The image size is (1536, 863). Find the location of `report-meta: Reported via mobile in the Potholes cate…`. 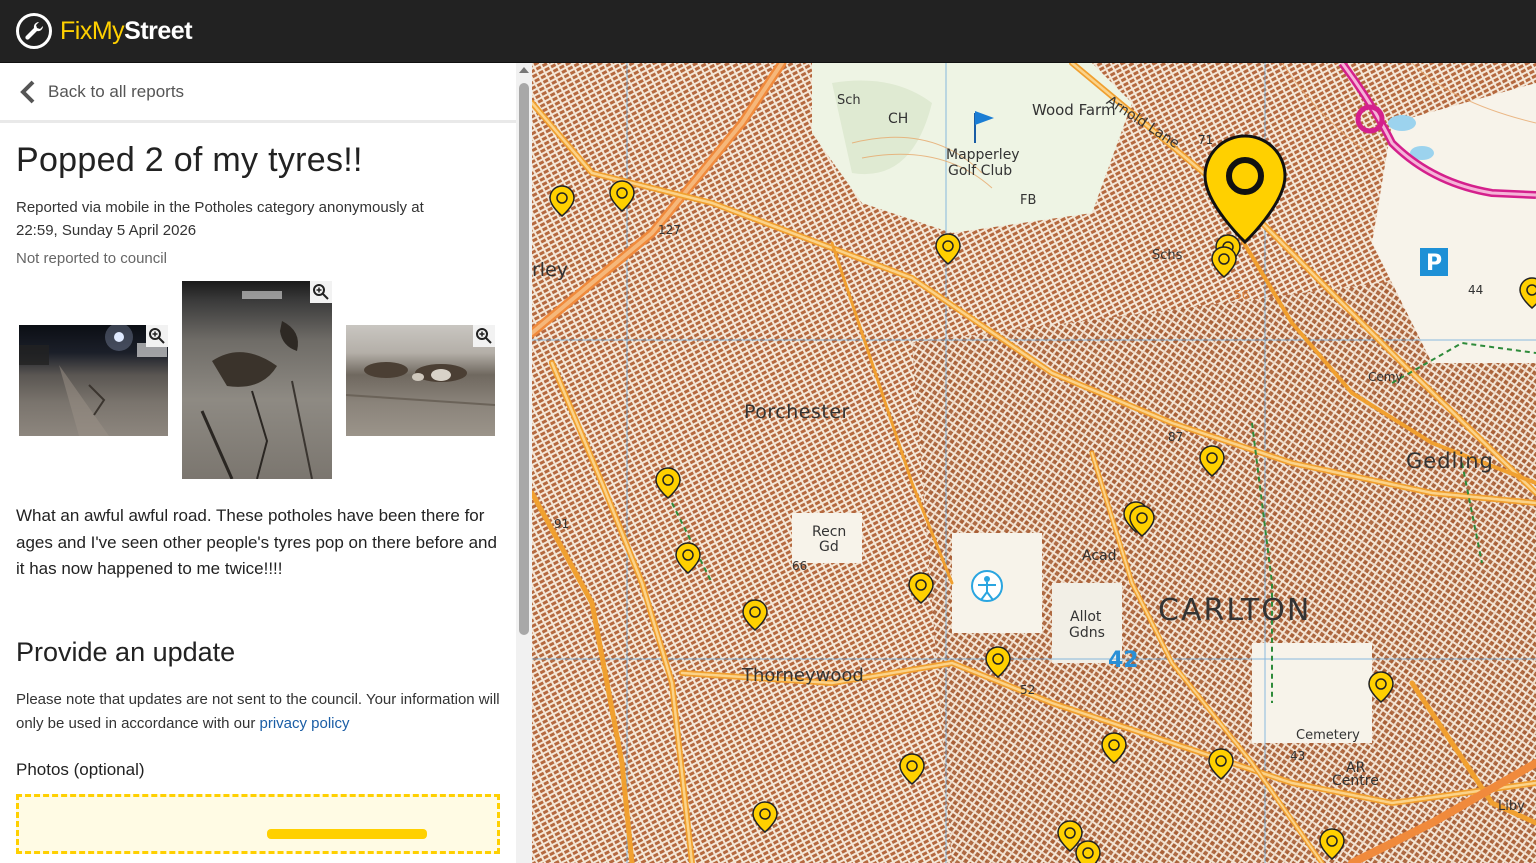

report-meta: Reported via mobile in the Potholes cate… is located at coordinates (258, 219).